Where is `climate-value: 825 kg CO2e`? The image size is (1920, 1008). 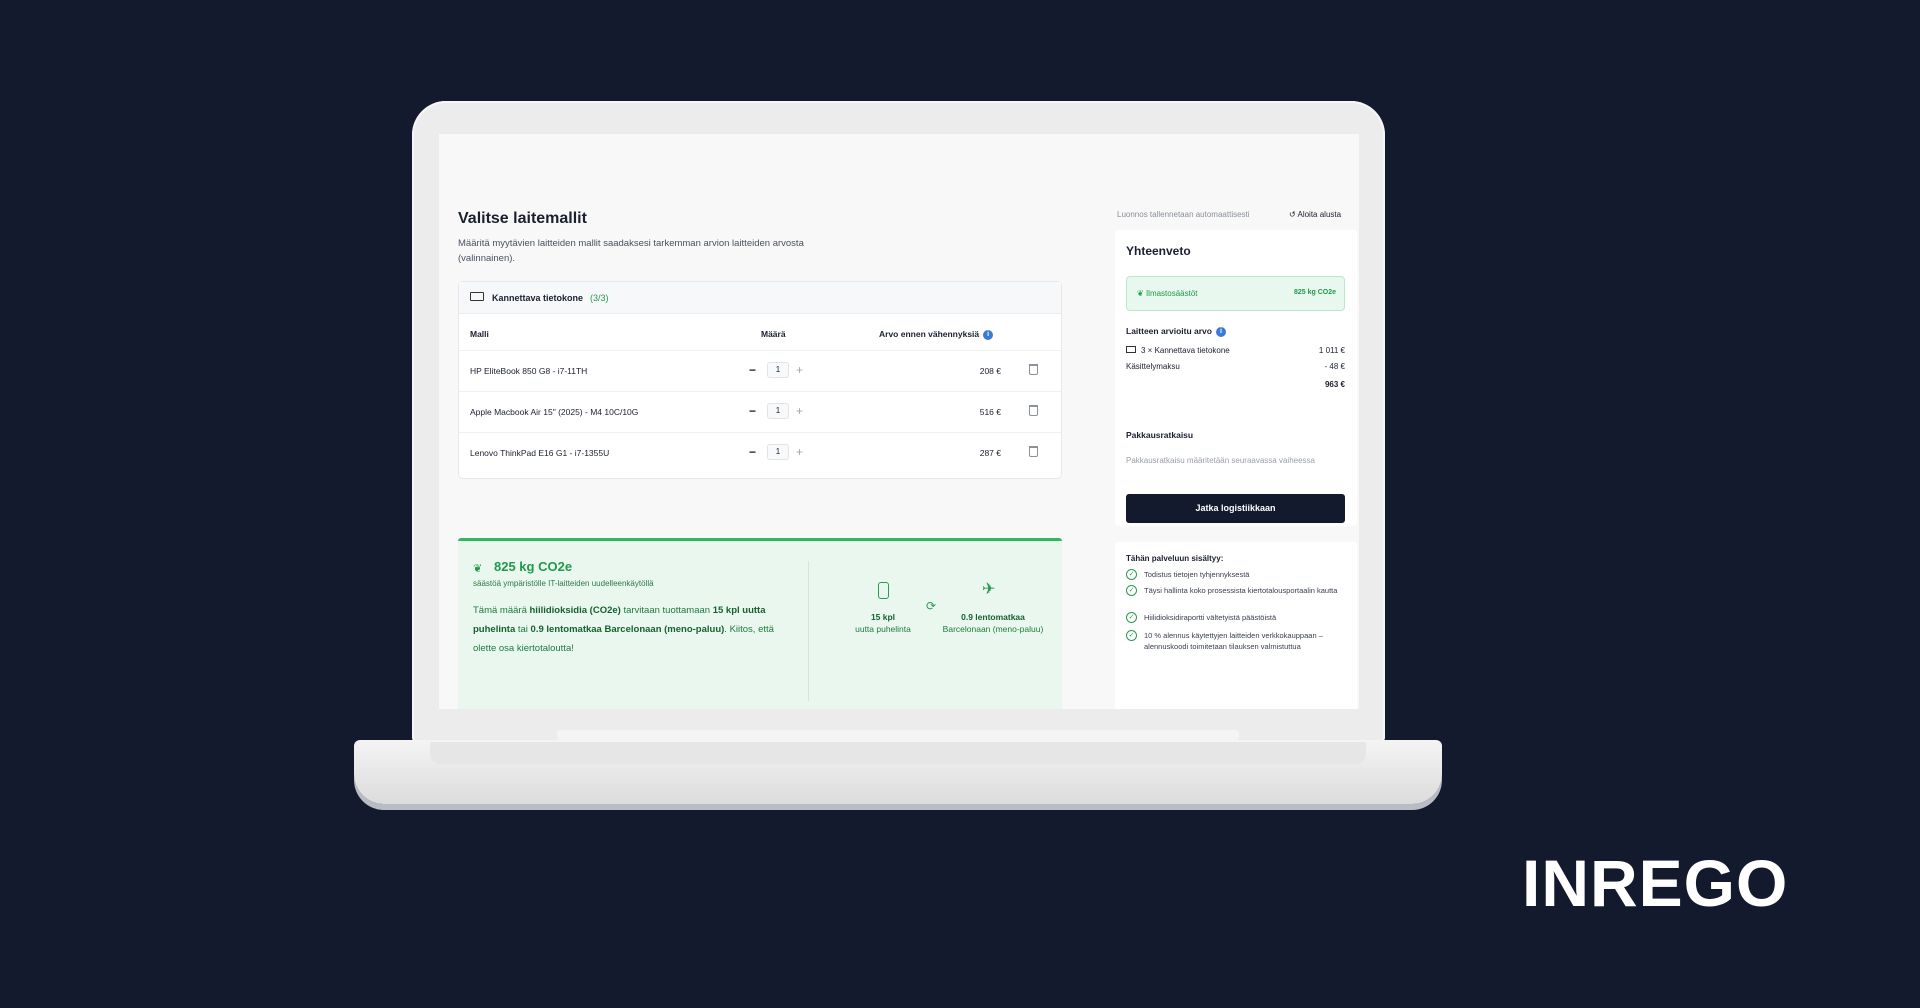
climate-value: 825 kg CO2e is located at coordinates (1314, 292).